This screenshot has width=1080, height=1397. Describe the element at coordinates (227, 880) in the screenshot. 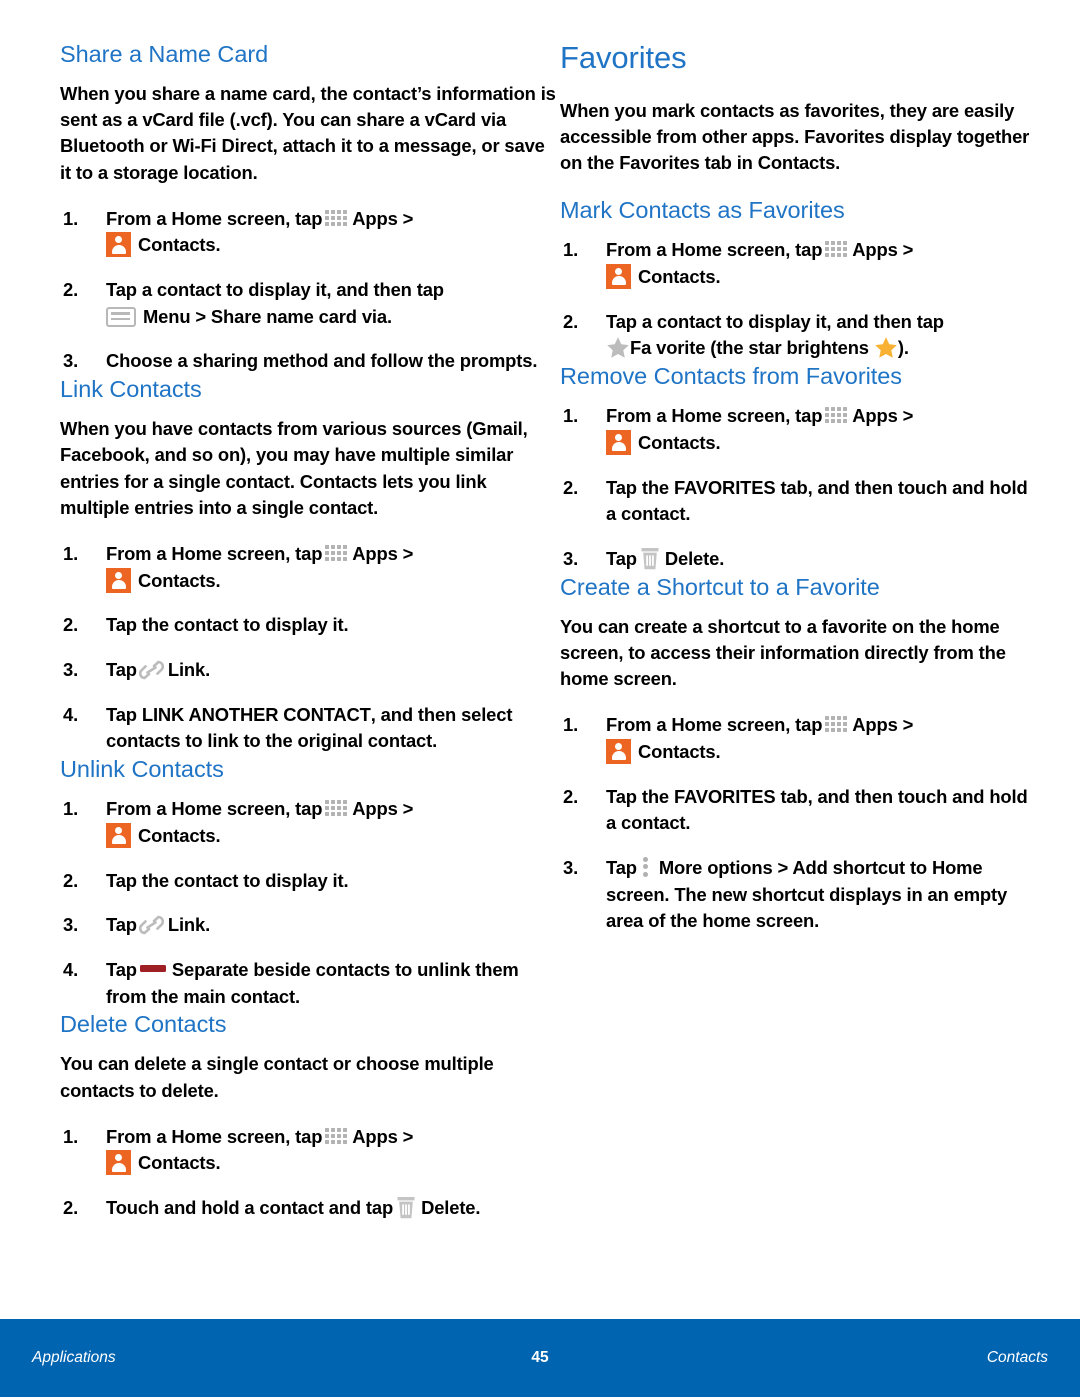

I see `step-text: Tap the contact to display it.` at that location.